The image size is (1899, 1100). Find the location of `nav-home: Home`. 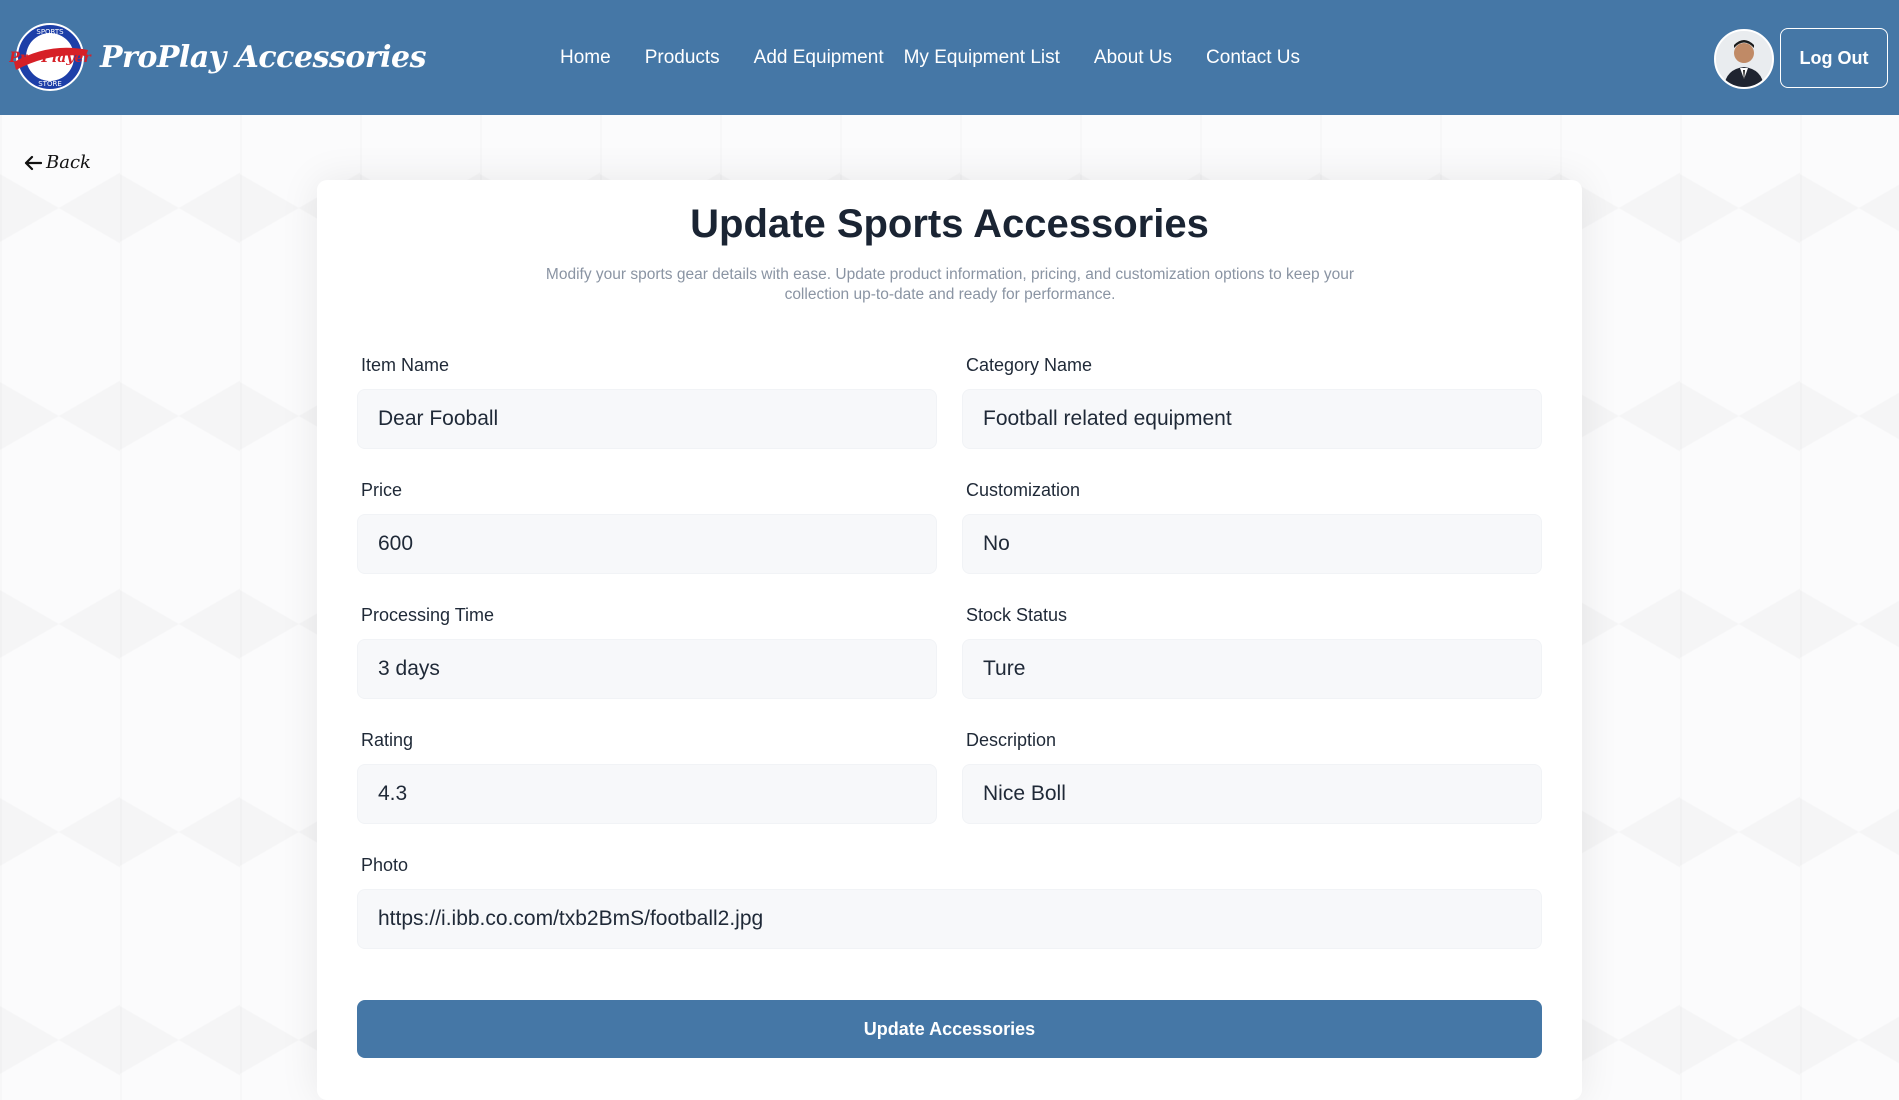

nav-home: Home is located at coordinates (585, 58).